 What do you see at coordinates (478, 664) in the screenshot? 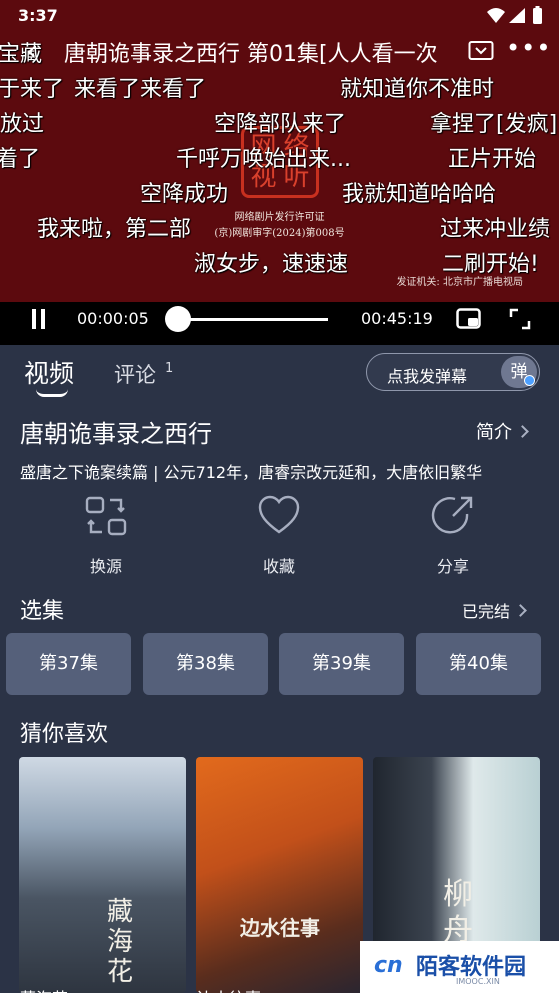
I see `episode-button: 第40集` at bounding box center [478, 664].